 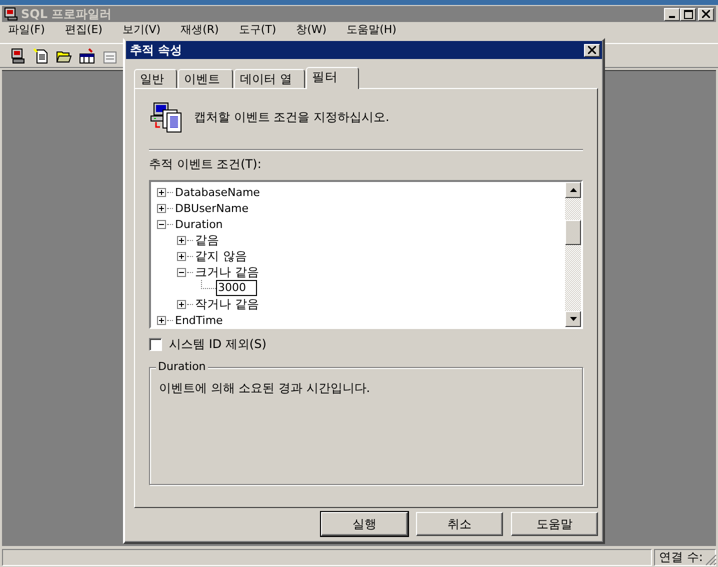 What do you see at coordinates (459, 524) in the screenshot?
I see `dialog-button: 취소` at bounding box center [459, 524].